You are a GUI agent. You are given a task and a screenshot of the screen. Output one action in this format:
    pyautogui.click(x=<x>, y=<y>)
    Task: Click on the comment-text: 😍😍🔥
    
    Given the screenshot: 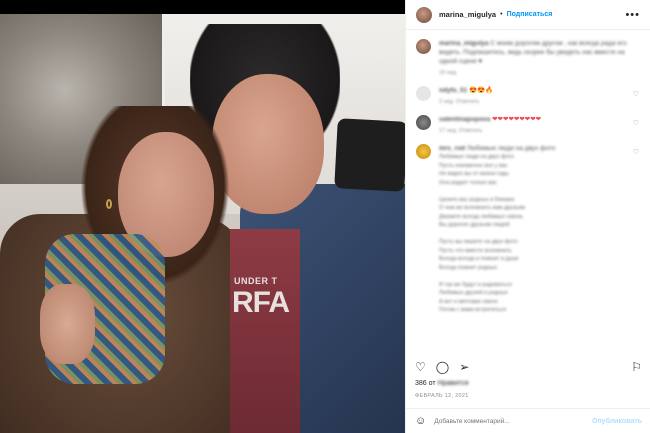 What is the action you would take?
    pyautogui.click(x=481, y=90)
    